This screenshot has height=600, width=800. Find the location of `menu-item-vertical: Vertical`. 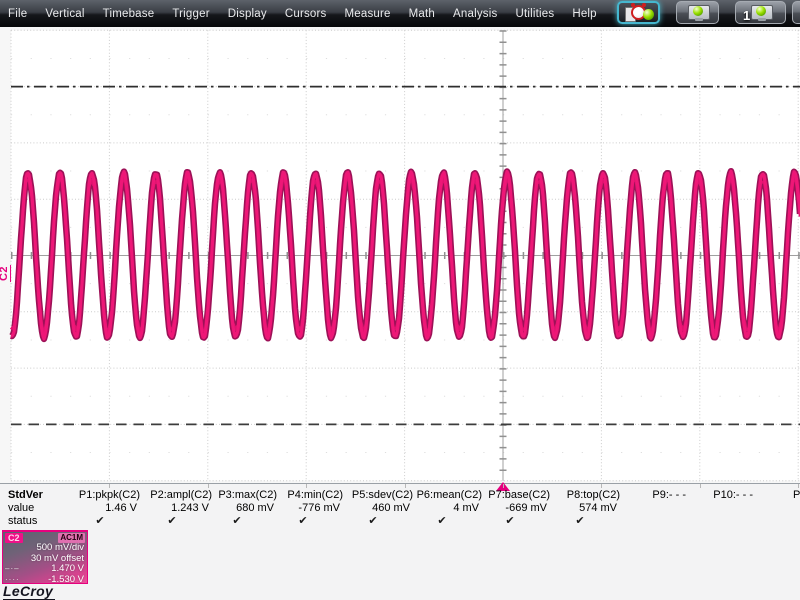

menu-item-vertical: Vertical is located at coordinates (64, 14).